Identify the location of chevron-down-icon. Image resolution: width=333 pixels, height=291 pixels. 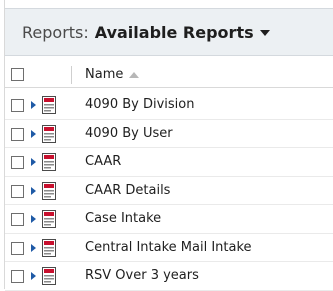
(264, 33).